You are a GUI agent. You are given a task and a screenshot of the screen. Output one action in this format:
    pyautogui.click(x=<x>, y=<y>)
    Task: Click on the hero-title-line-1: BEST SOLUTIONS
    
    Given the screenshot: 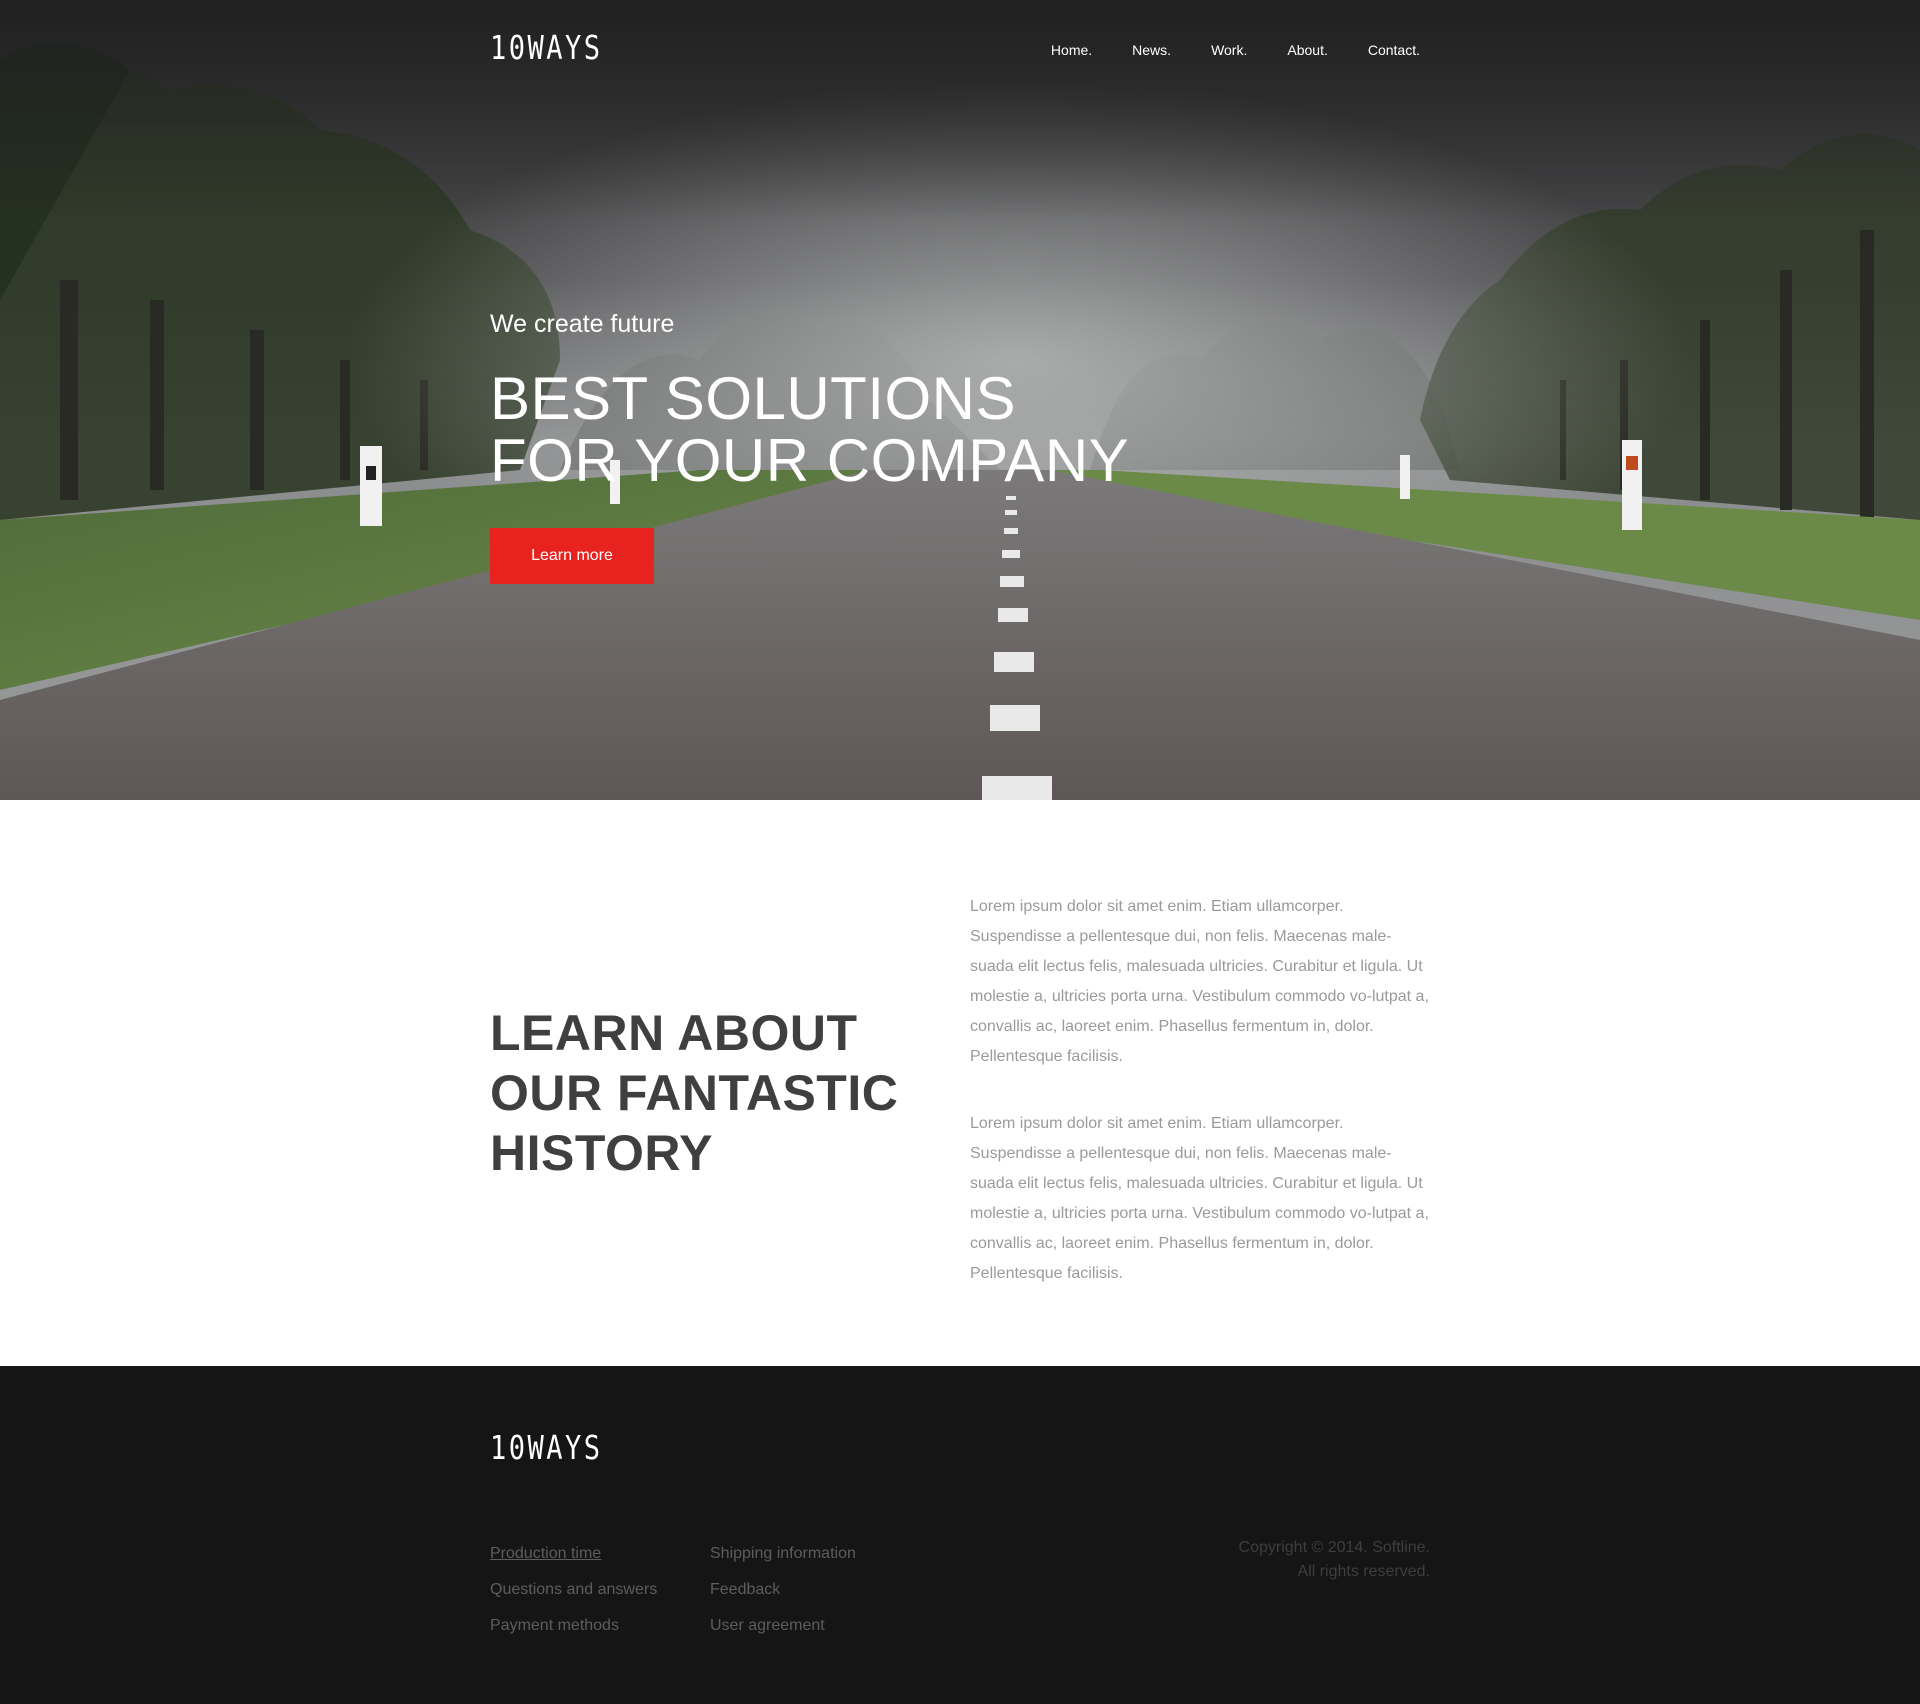 What is the action you would take?
    pyautogui.click(x=753, y=398)
    